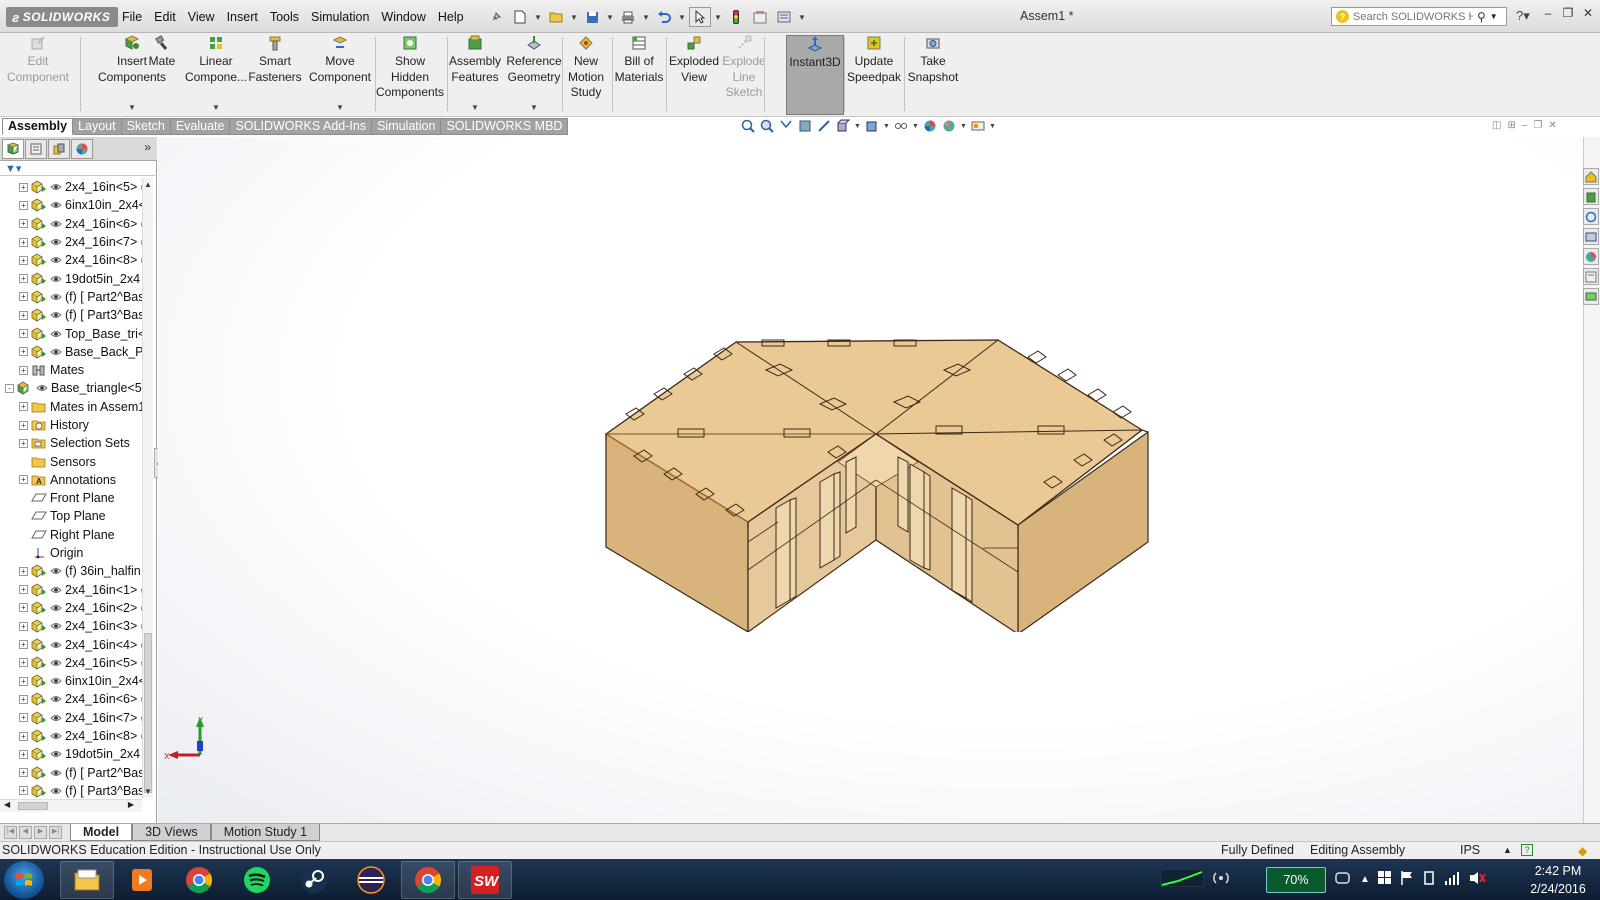  I want to click on filter-icon: ▼▾, so click(13, 168).